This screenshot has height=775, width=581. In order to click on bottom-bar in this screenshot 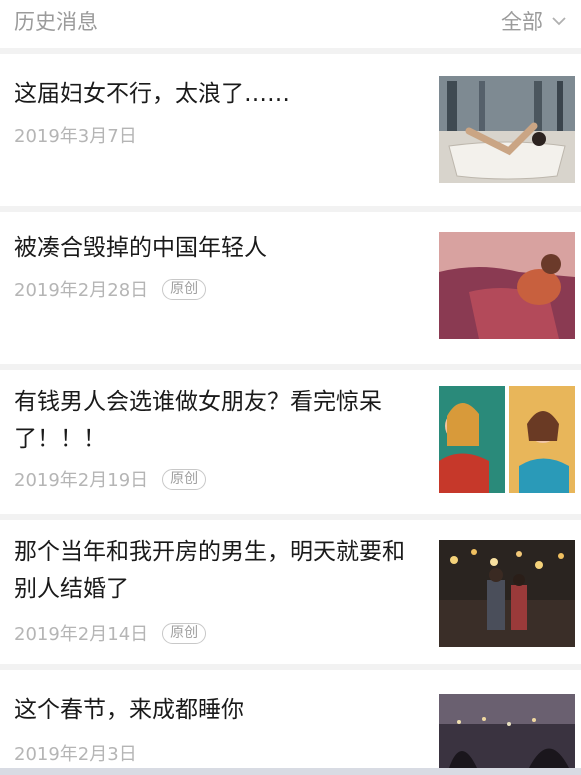, I will do `click(290, 771)`.